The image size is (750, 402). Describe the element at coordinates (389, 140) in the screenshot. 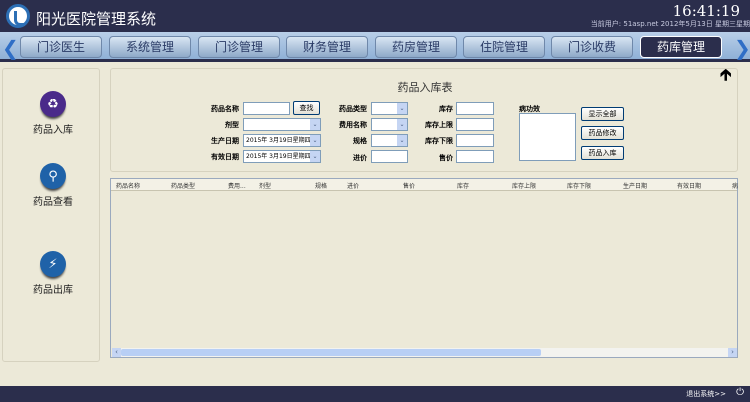

I see `spec-select: ⌄` at that location.